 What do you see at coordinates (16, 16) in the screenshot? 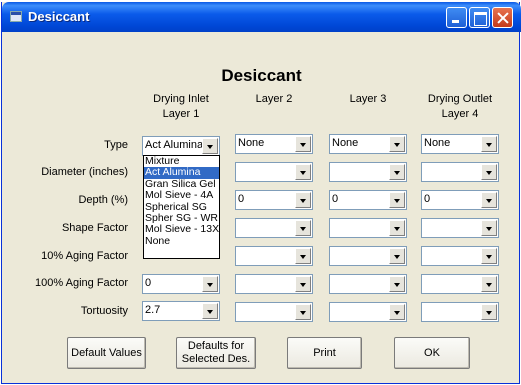
I see `app-icon` at bounding box center [16, 16].